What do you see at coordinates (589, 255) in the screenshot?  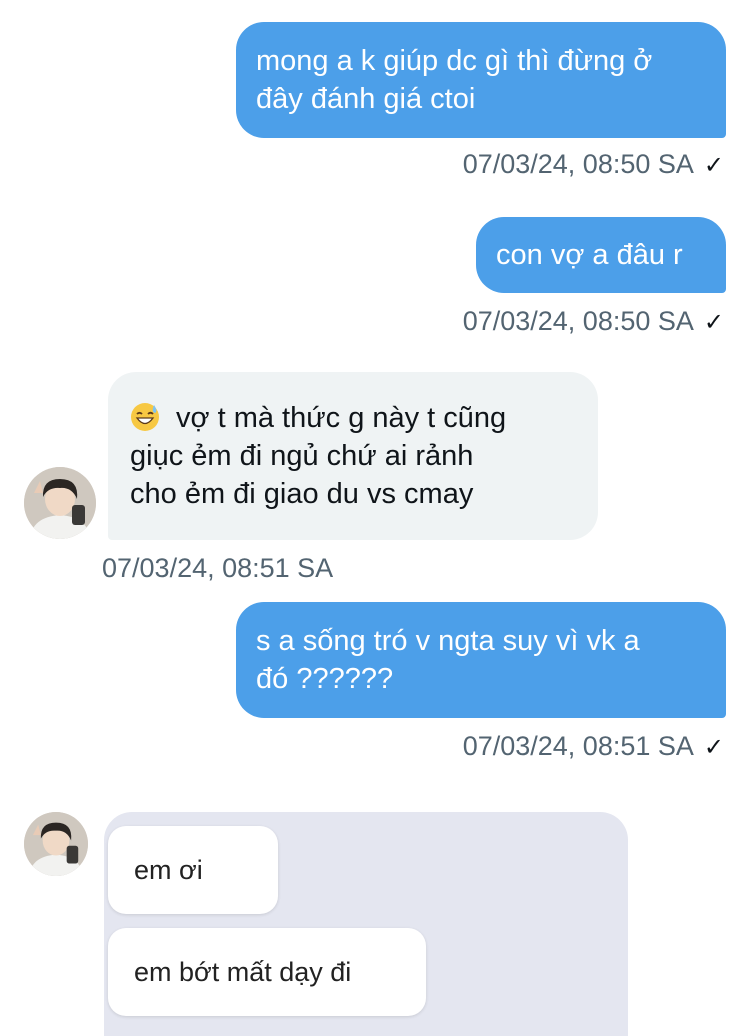 I see `message-text-line: con vợ a đâu r` at bounding box center [589, 255].